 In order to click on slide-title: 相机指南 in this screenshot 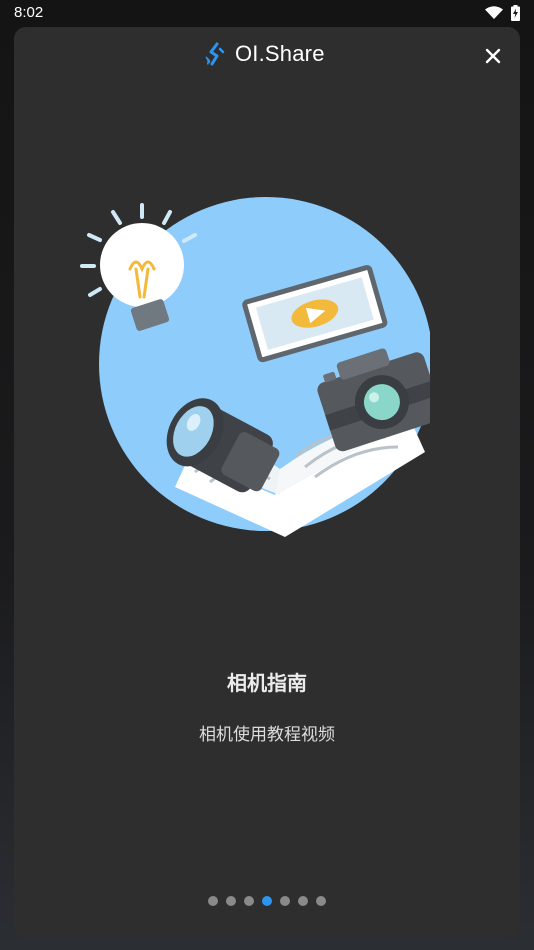, I will do `click(267, 683)`.